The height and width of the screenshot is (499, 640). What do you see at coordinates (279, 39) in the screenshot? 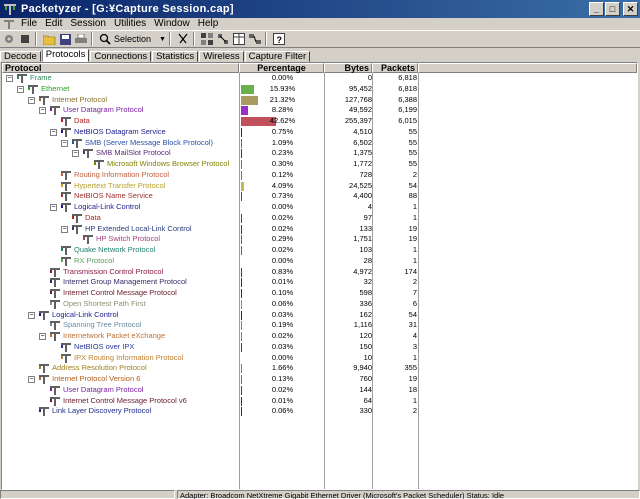
I see `help-button: ?` at bounding box center [279, 39].